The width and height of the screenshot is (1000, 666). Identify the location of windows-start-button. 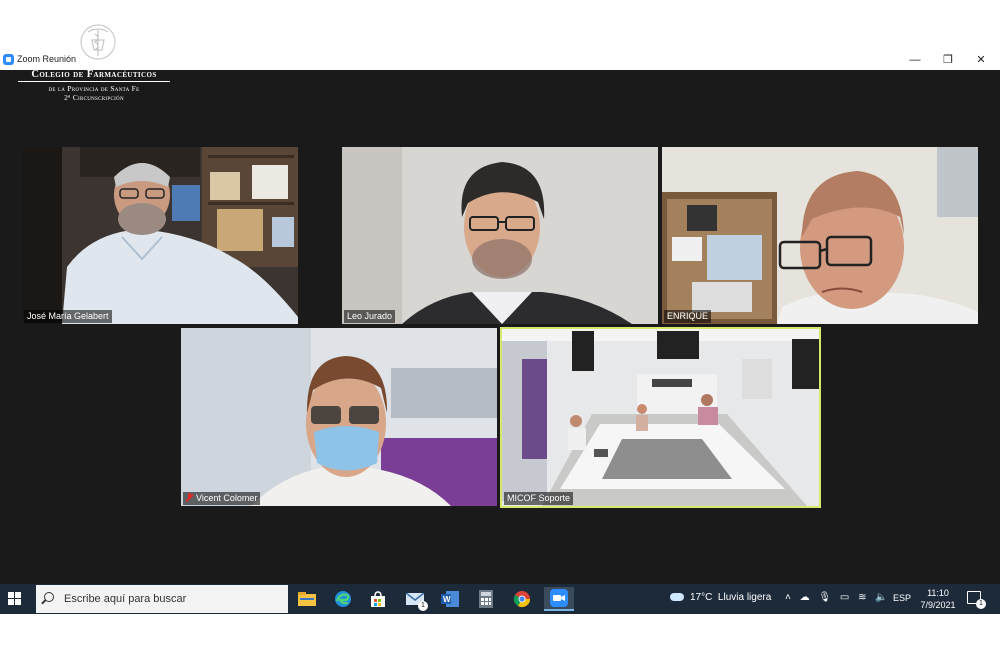
(15, 599).